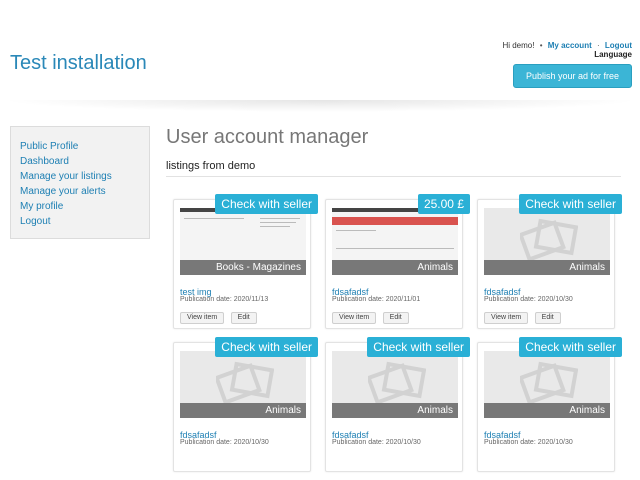 This screenshot has width=640, height=480. What do you see at coordinates (518, 45) in the screenshot?
I see `greeting: Hi demo!` at bounding box center [518, 45].